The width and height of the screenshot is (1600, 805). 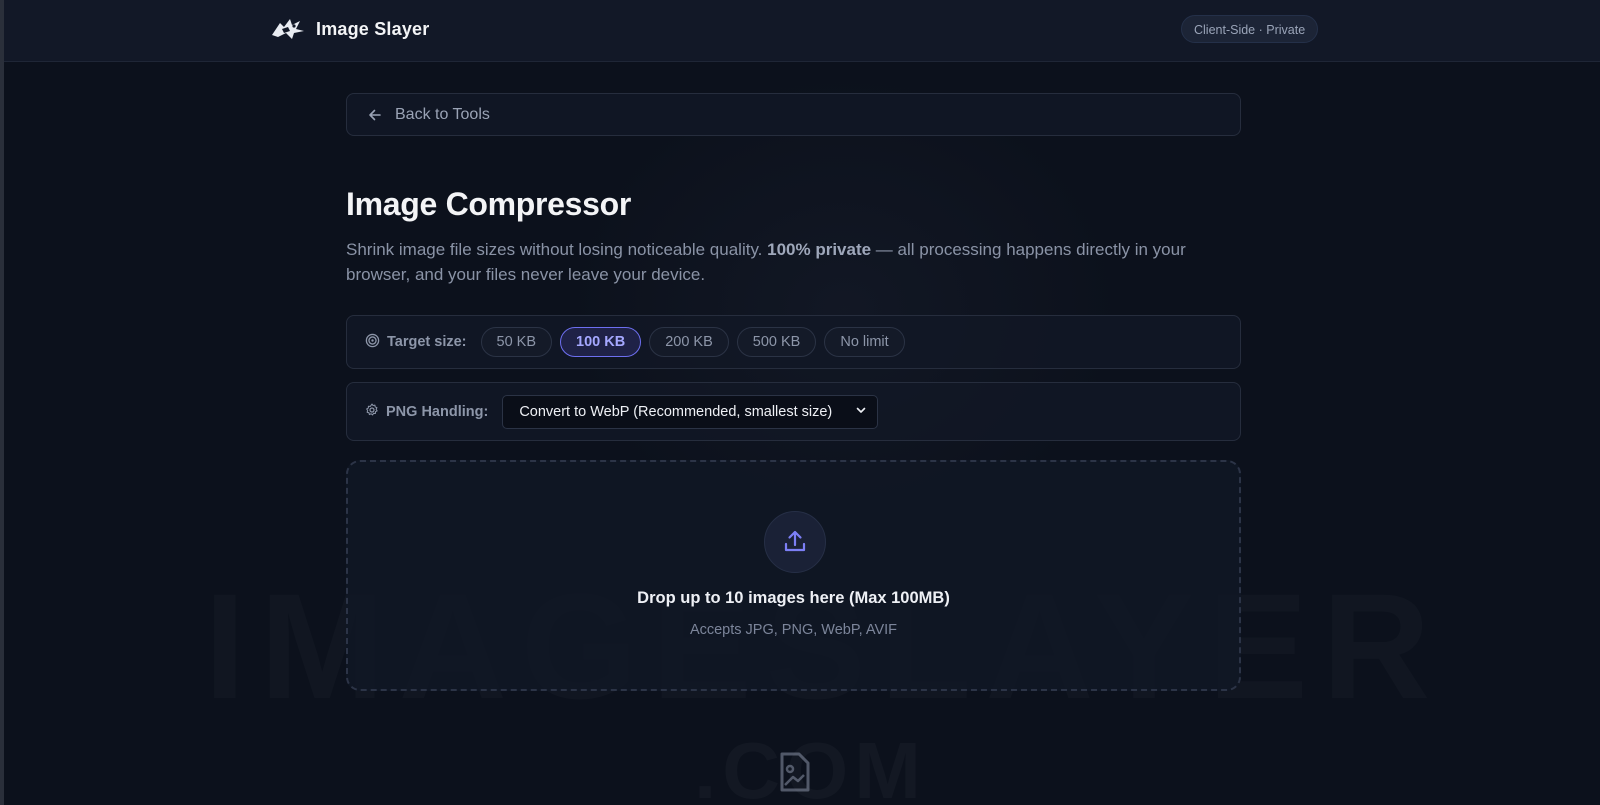 I want to click on target-size-label-group: Target size:, so click(x=416, y=342).